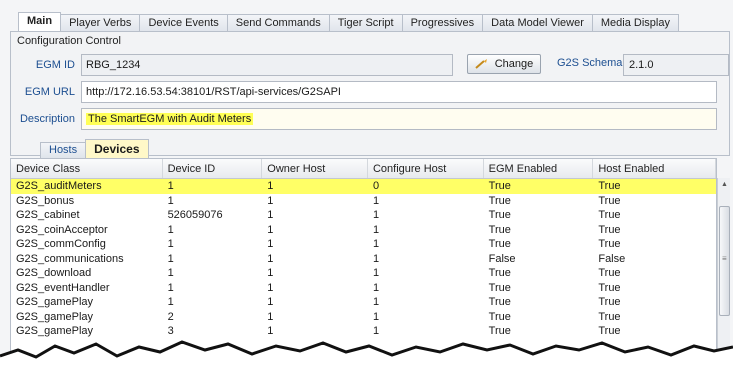 The image size is (733, 371). What do you see at coordinates (654, 168) in the screenshot?
I see `column-header-host-enabled: Host Enabled` at bounding box center [654, 168].